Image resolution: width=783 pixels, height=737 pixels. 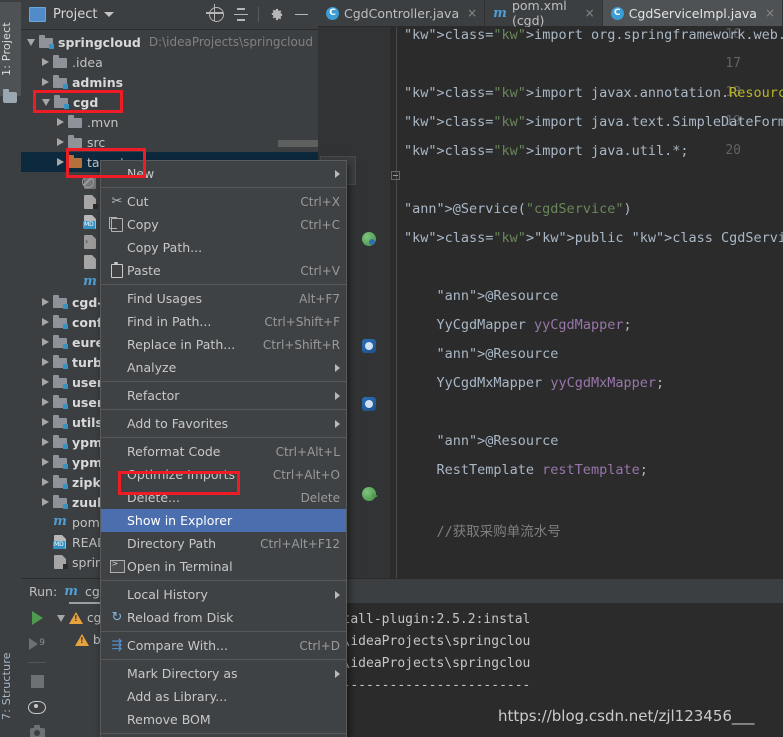 What do you see at coordinates (169, 62) in the screenshot?
I see `tree-item--idea: .idea` at bounding box center [169, 62].